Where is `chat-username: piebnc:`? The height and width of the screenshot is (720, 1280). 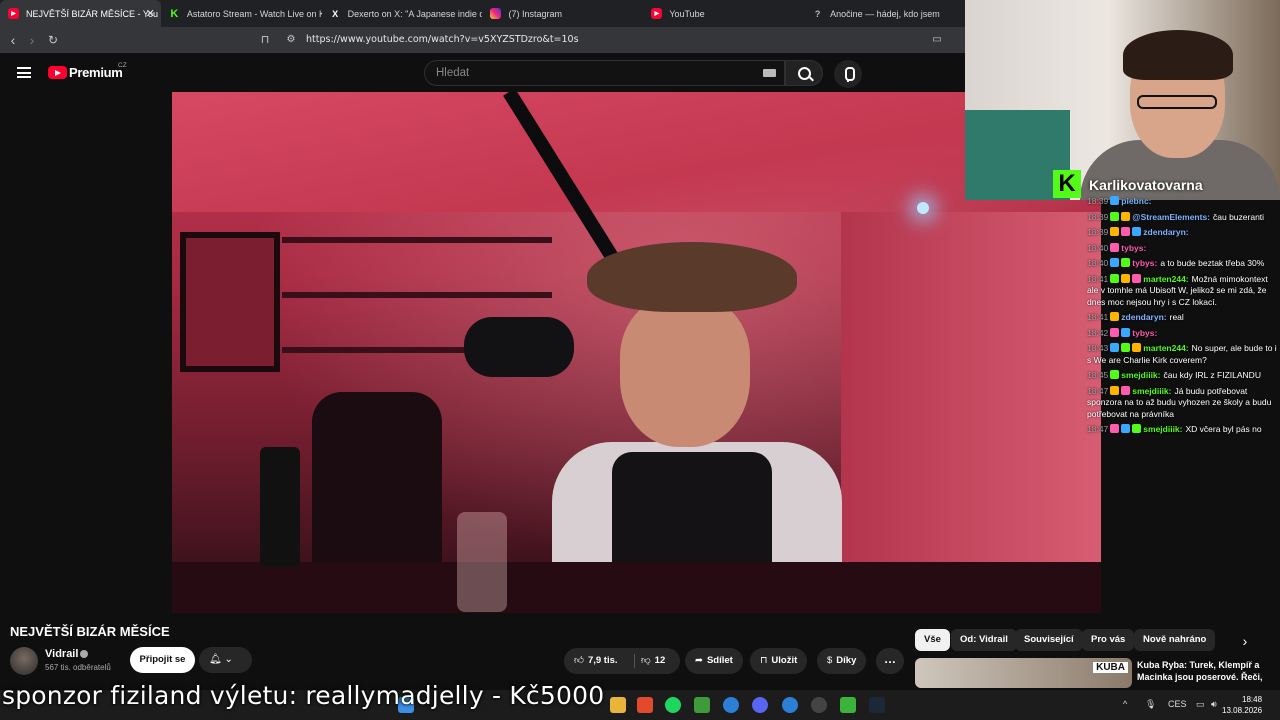 chat-username: piebnc: is located at coordinates (1136, 201).